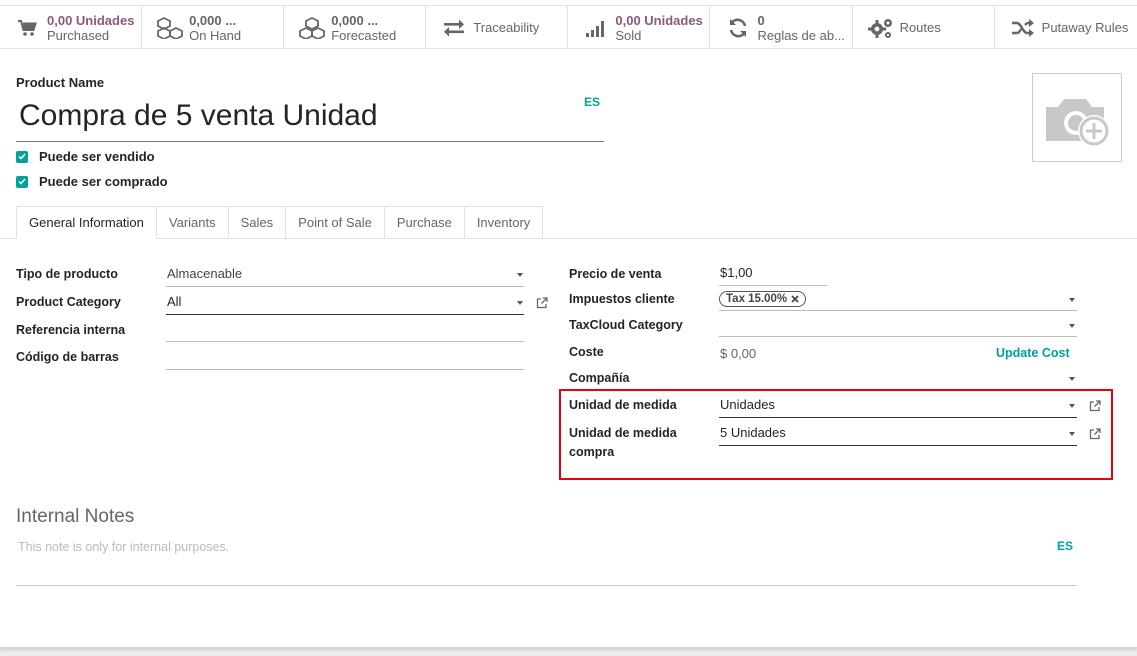 The width and height of the screenshot is (1137, 656). What do you see at coordinates (628, 35) in the screenshot?
I see `sold-label: Sold` at bounding box center [628, 35].